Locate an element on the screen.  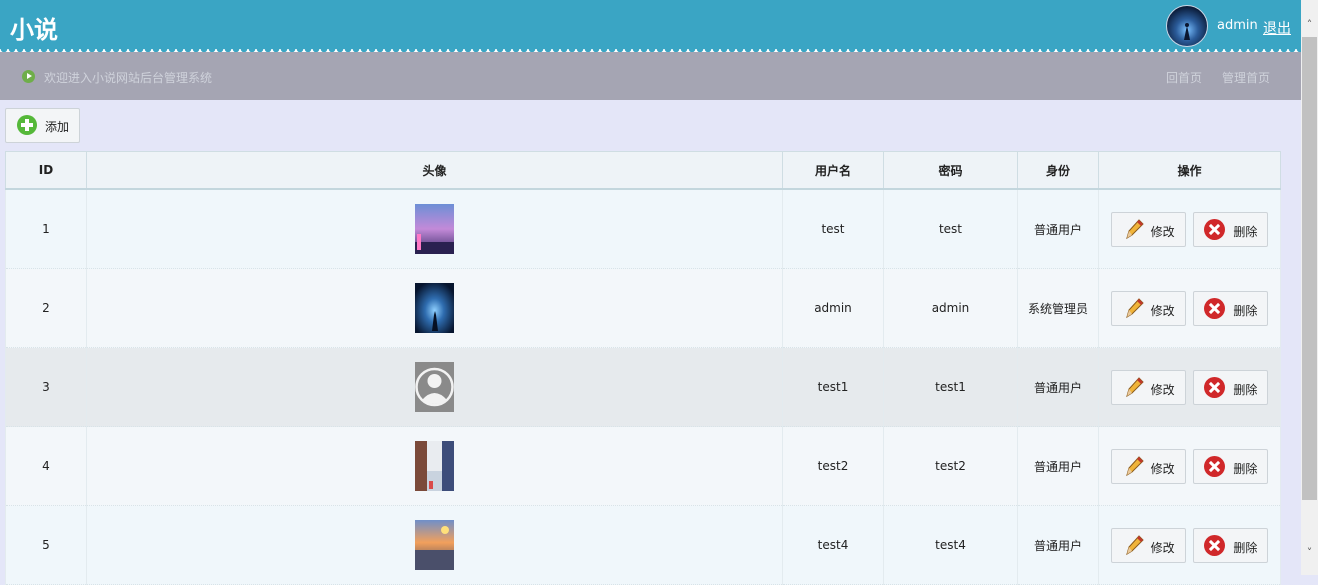
scrollbar-thumb is located at coordinates (1309, 268).